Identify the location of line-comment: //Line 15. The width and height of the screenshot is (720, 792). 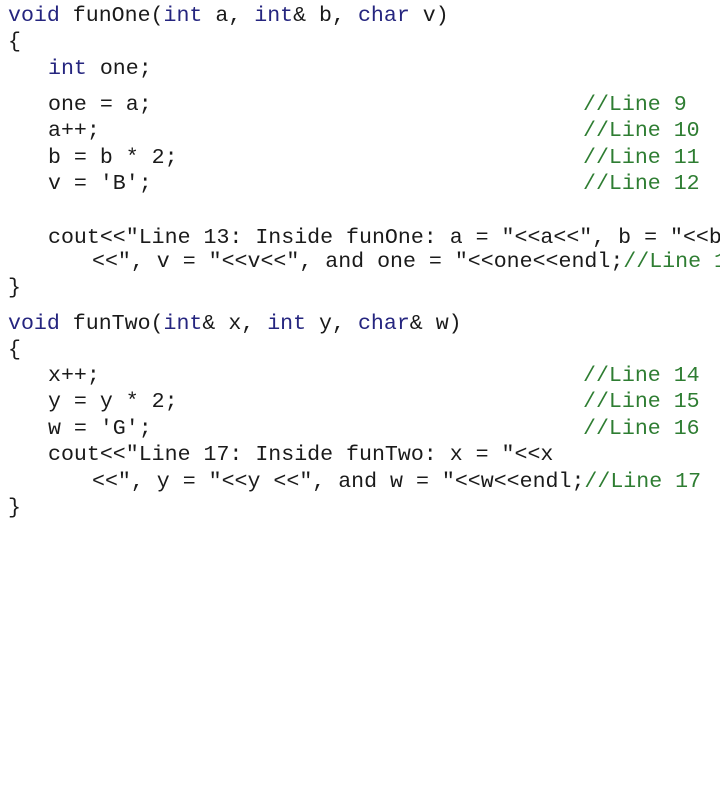
(641, 402).